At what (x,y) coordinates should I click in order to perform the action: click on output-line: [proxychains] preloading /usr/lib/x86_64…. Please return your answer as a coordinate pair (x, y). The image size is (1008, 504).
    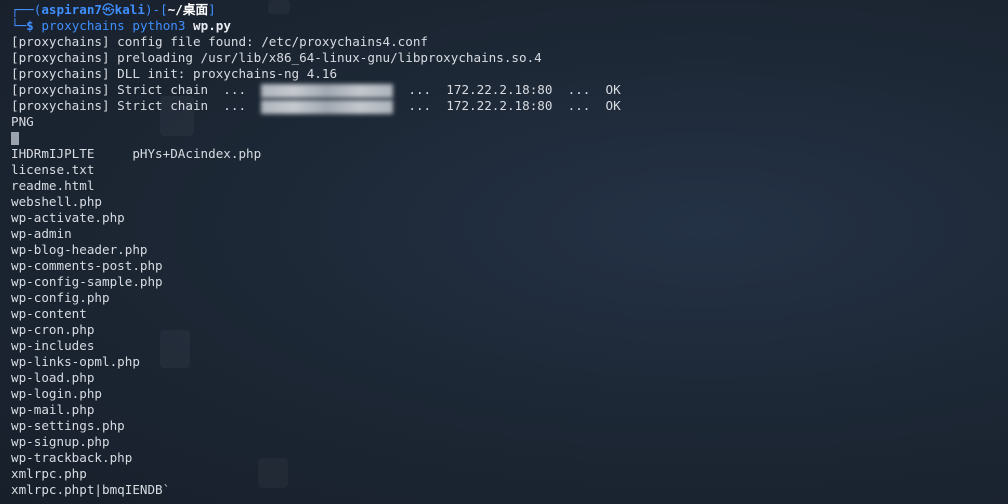
    Looking at the image, I should click on (276, 57).